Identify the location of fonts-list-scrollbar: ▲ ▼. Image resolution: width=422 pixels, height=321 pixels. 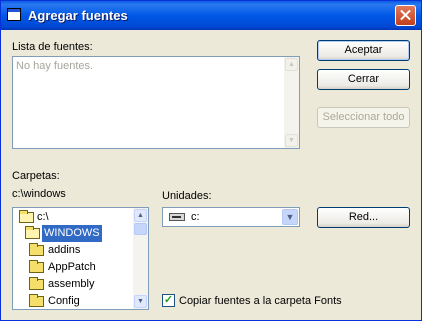
(291, 102).